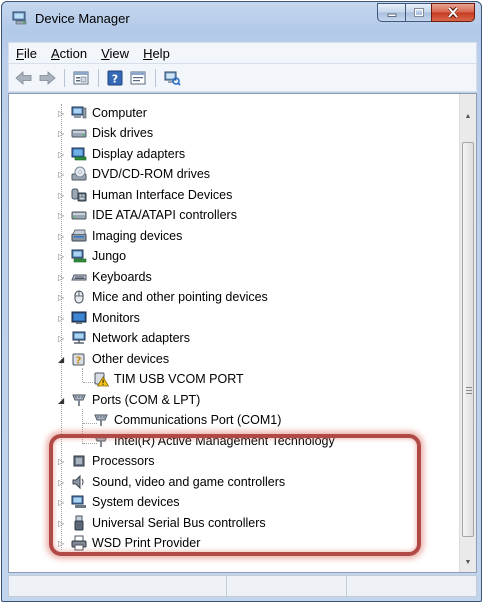 The width and height of the screenshot is (483, 603). I want to click on tree-item-wsd-print-provider: WSD Print Provider, so click(135, 543).